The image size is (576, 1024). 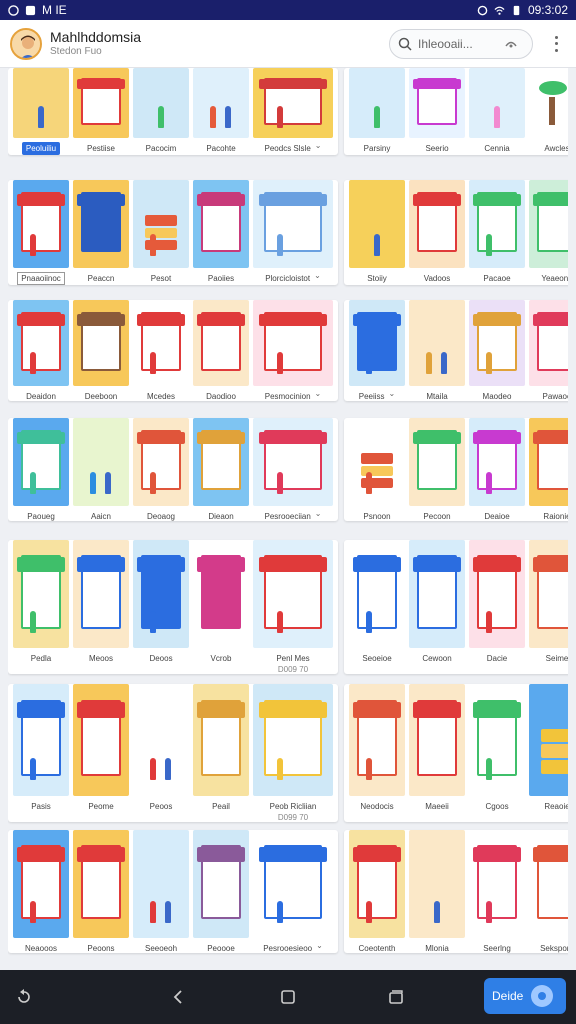 I want to click on category-card: Raionie, so click(x=548, y=469).